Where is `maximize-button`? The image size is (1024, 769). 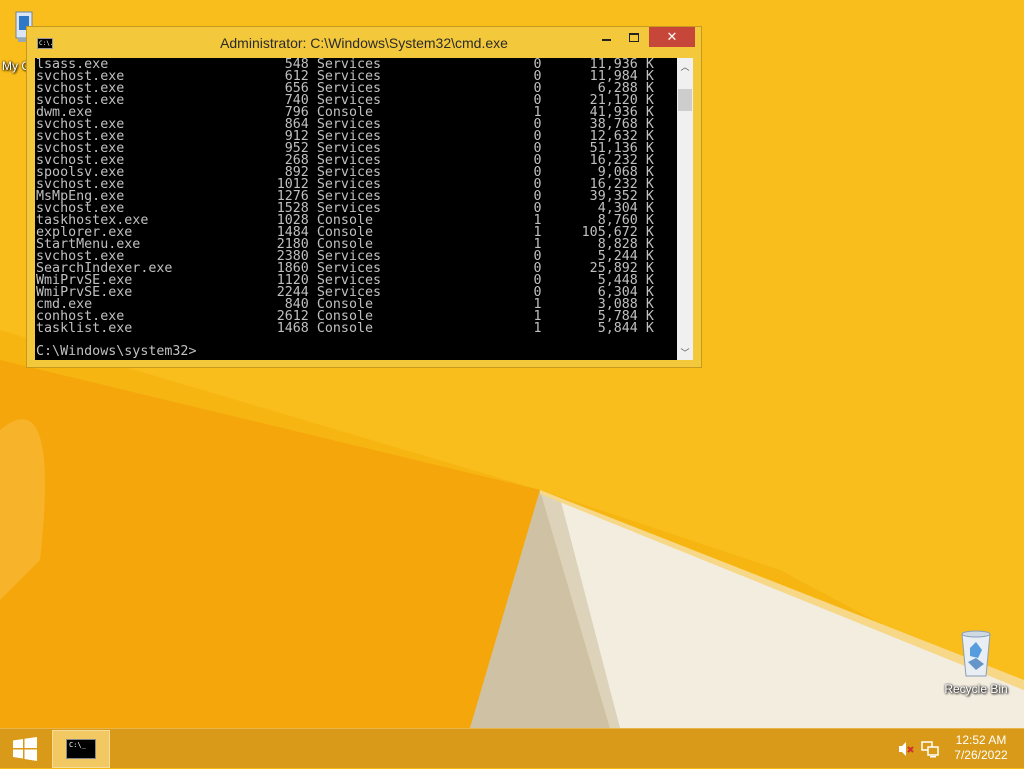 maximize-button is located at coordinates (634, 37).